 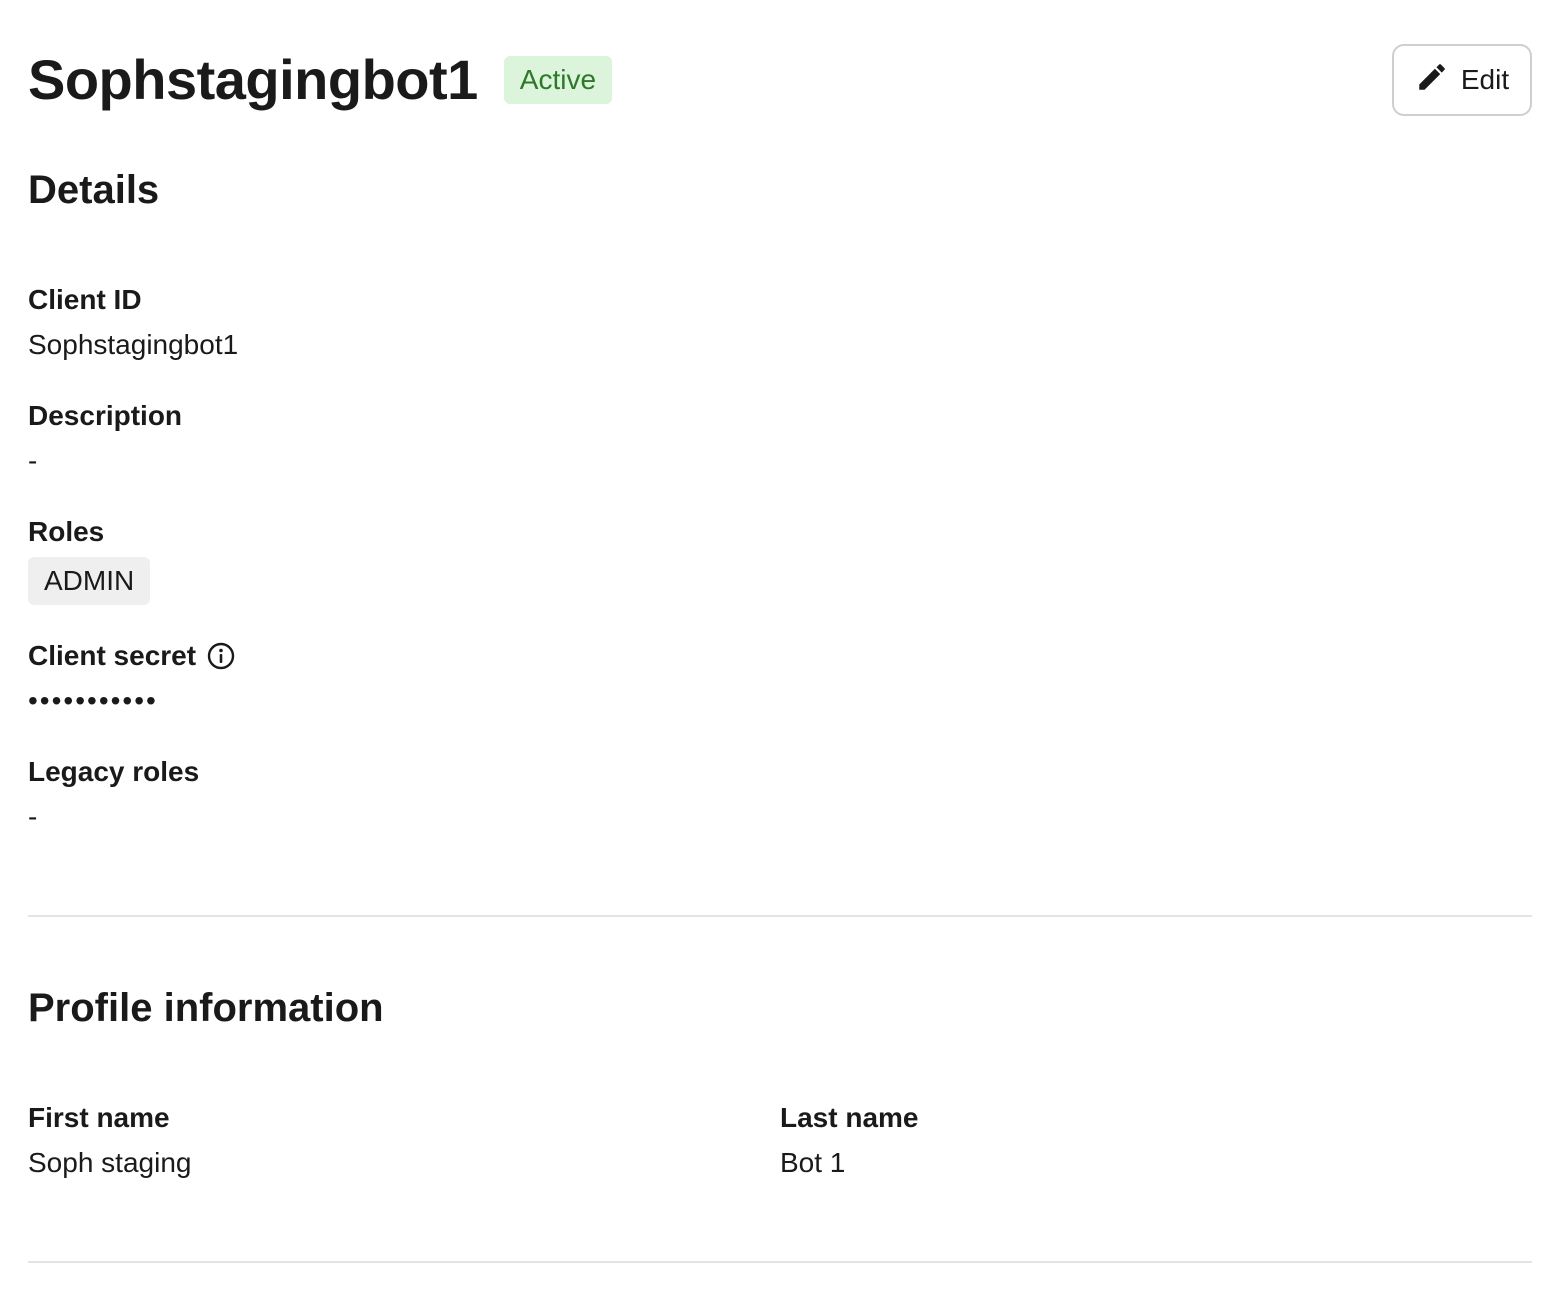 I want to click on last-name-value: Bot 1, so click(x=813, y=1162).